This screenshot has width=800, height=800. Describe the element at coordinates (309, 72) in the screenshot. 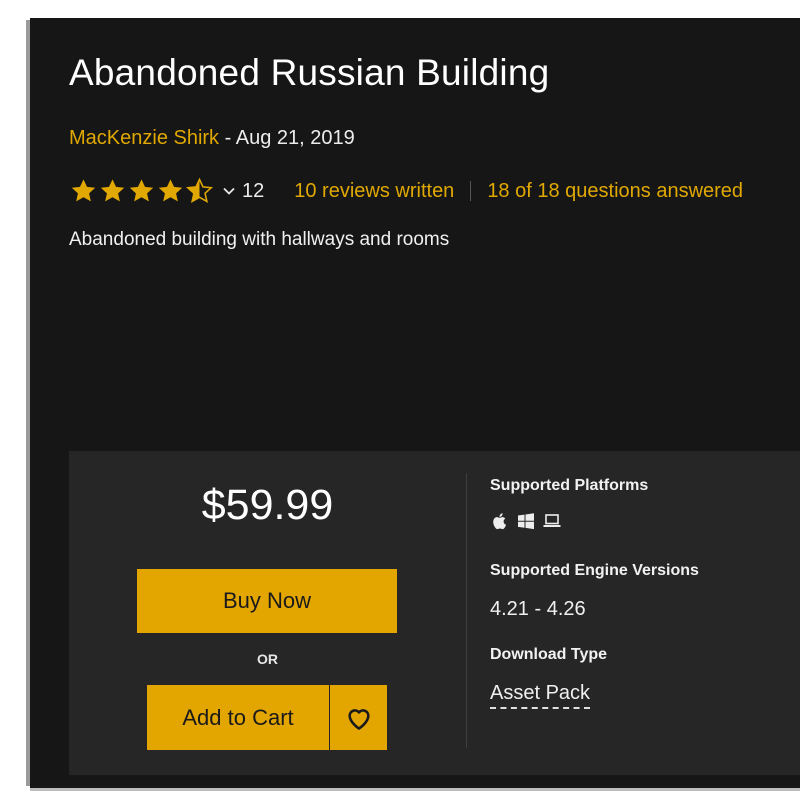

I see `product-title: Abandoned Russian Building` at that location.